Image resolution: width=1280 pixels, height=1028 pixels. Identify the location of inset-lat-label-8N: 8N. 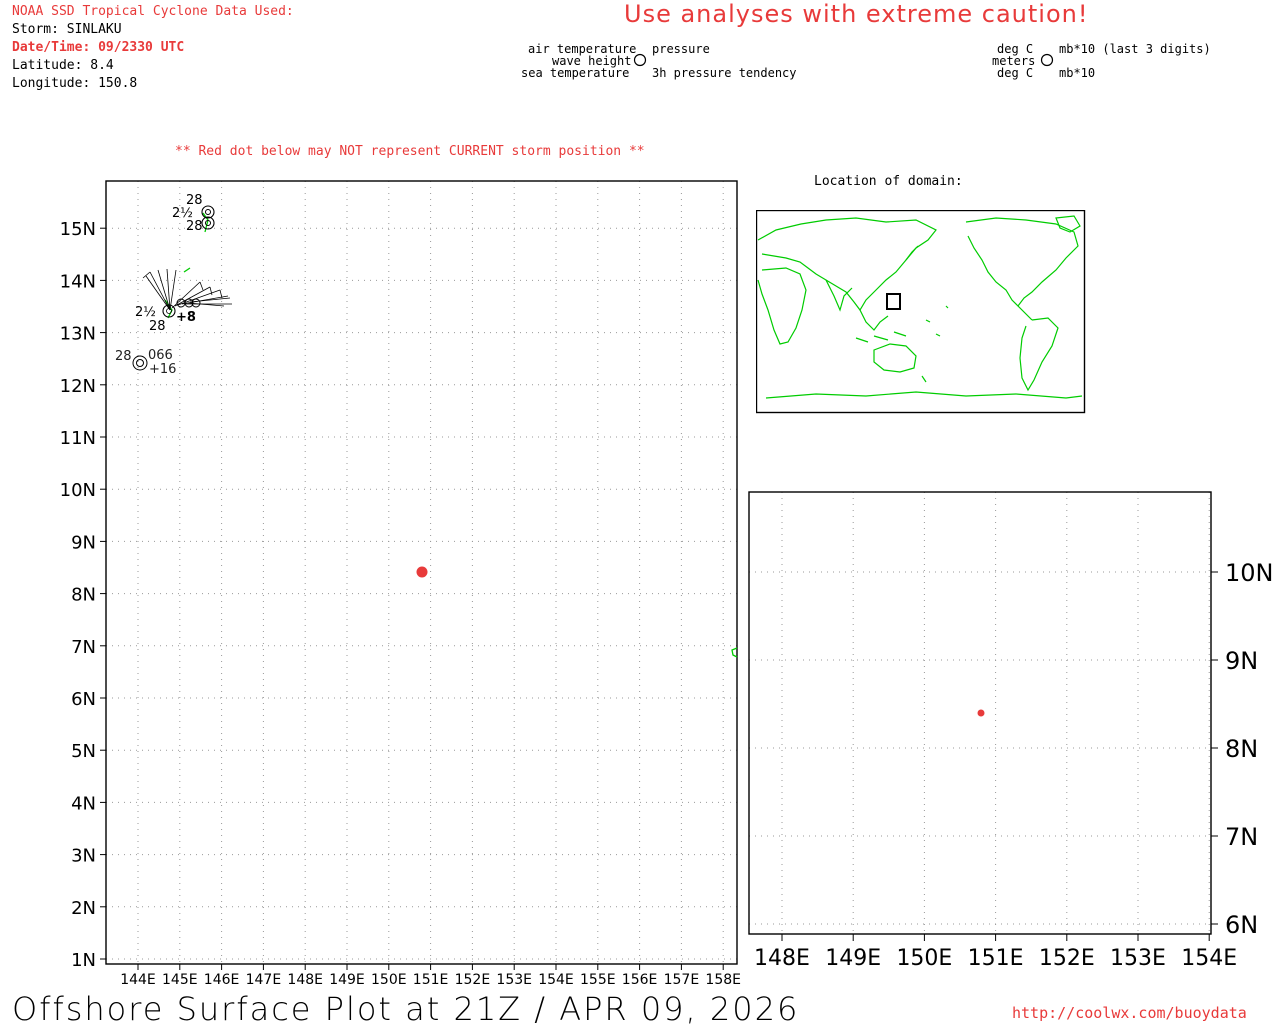
(1241, 749).